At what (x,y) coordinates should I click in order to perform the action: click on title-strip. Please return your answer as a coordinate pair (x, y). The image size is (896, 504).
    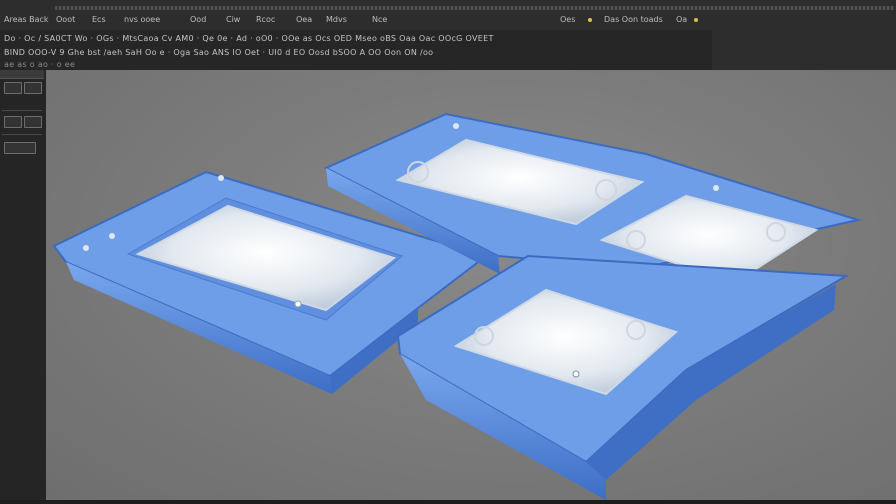
    Looking at the image, I should click on (475, 8).